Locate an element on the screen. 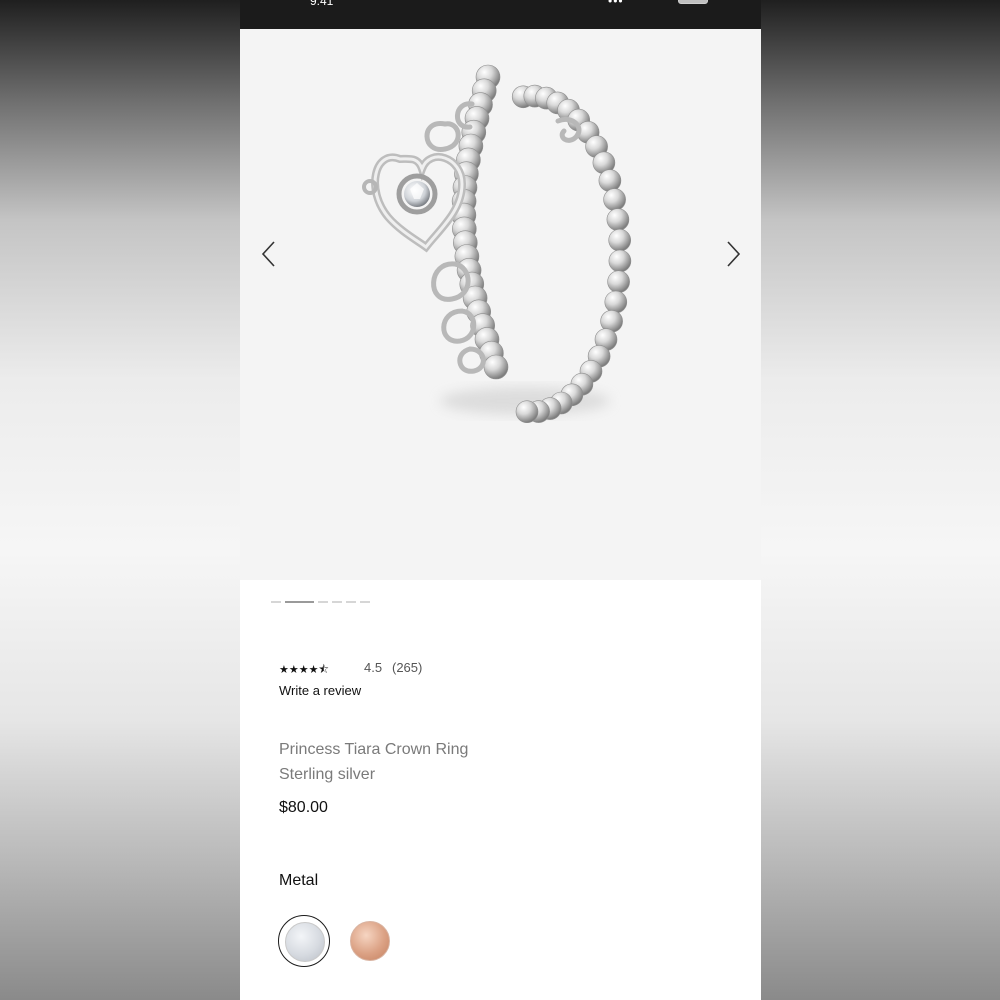  chevron-left-icon is located at coordinates (268, 254).